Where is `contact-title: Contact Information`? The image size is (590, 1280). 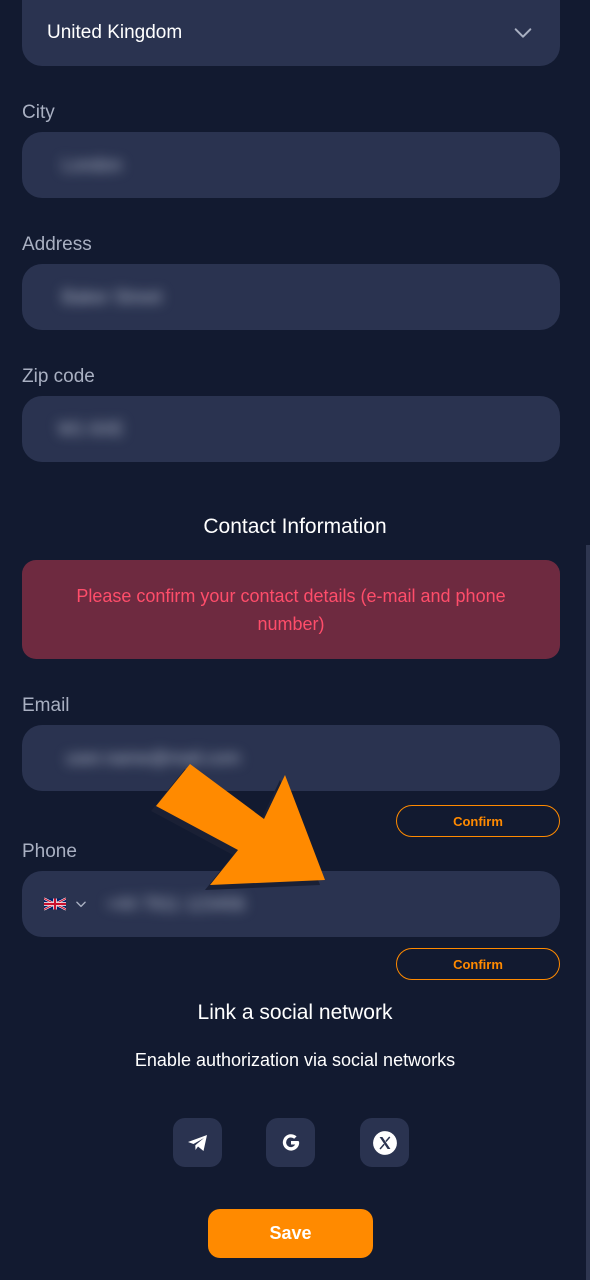
contact-title: Contact Information is located at coordinates (295, 526).